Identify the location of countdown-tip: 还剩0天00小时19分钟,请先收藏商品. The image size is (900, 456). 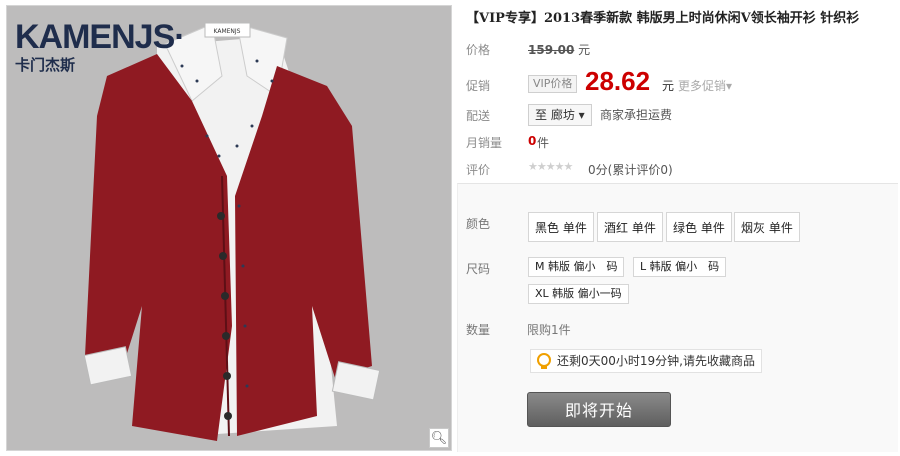
(646, 361).